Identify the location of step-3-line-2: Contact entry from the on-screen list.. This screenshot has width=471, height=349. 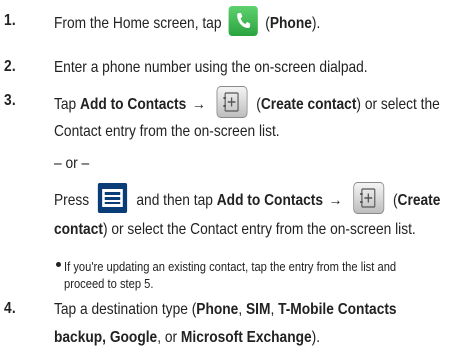
(167, 131).